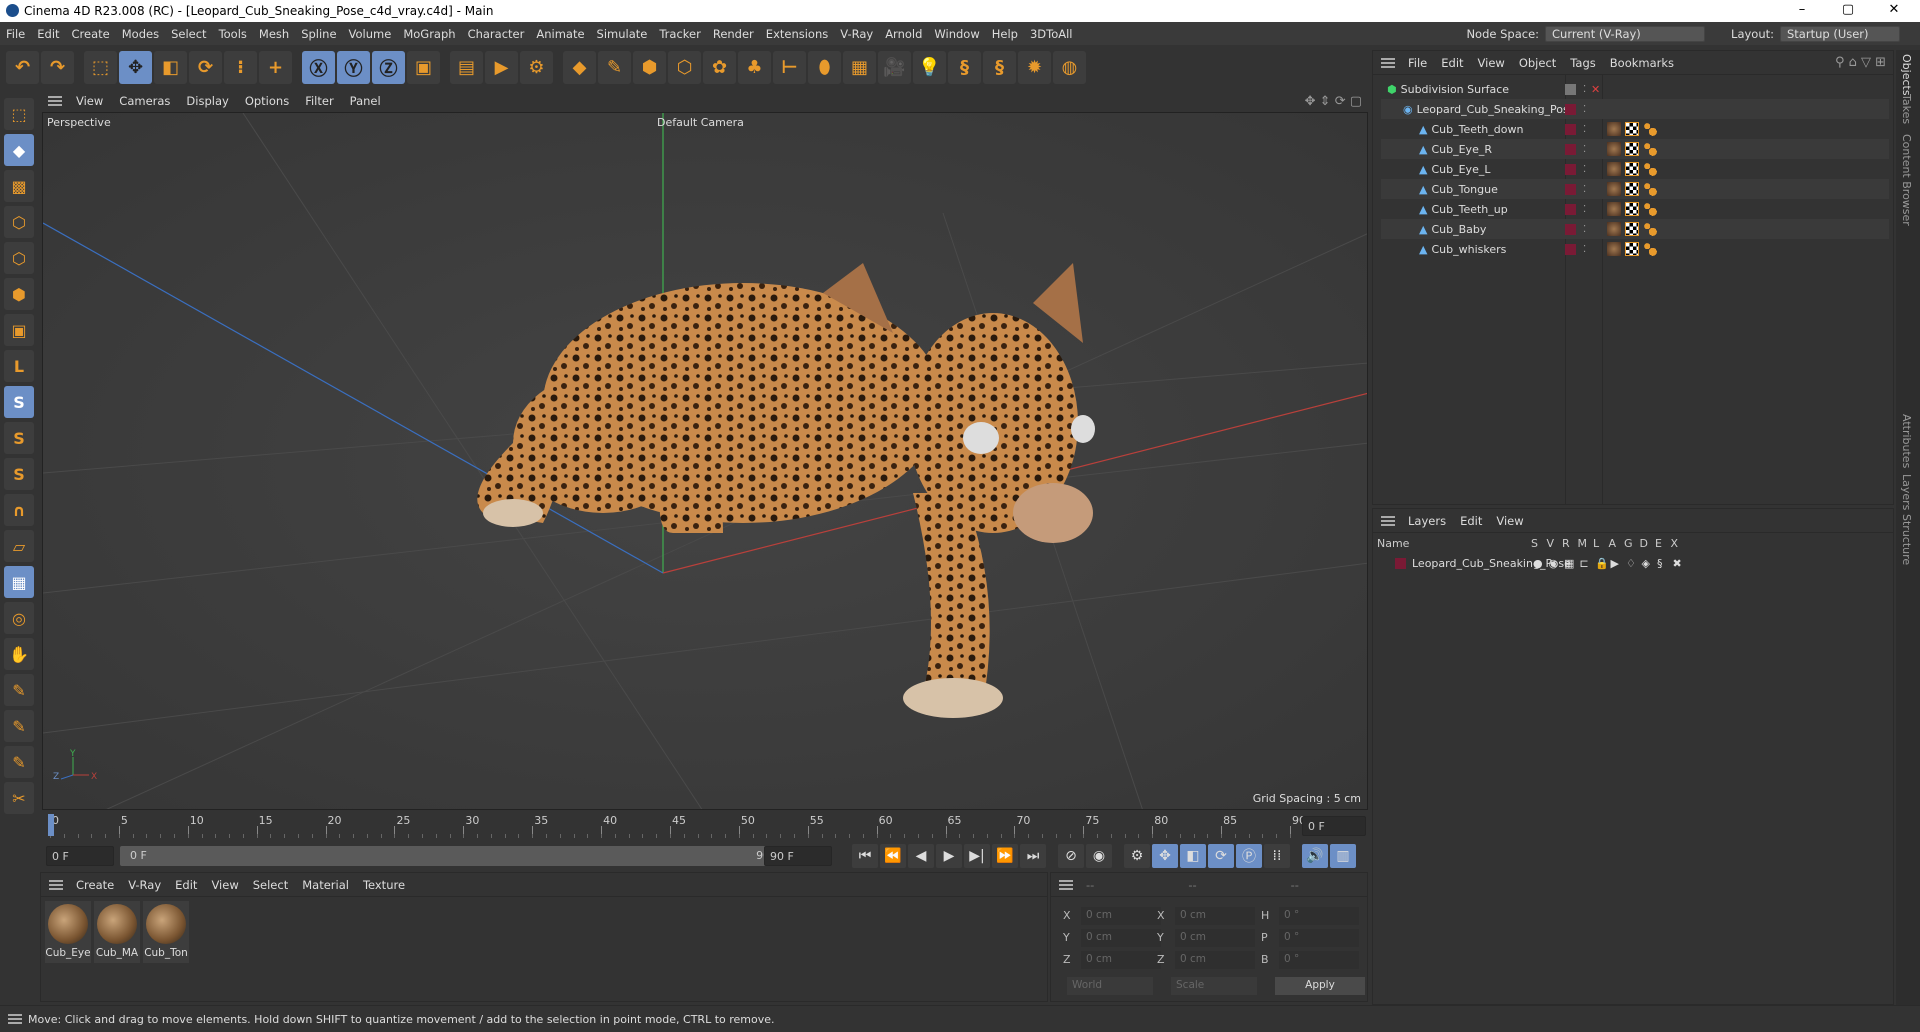 The height and width of the screenshot is (1032, 1920). I want to click on objects-menu-edit: Edit, so click(1452, 63).